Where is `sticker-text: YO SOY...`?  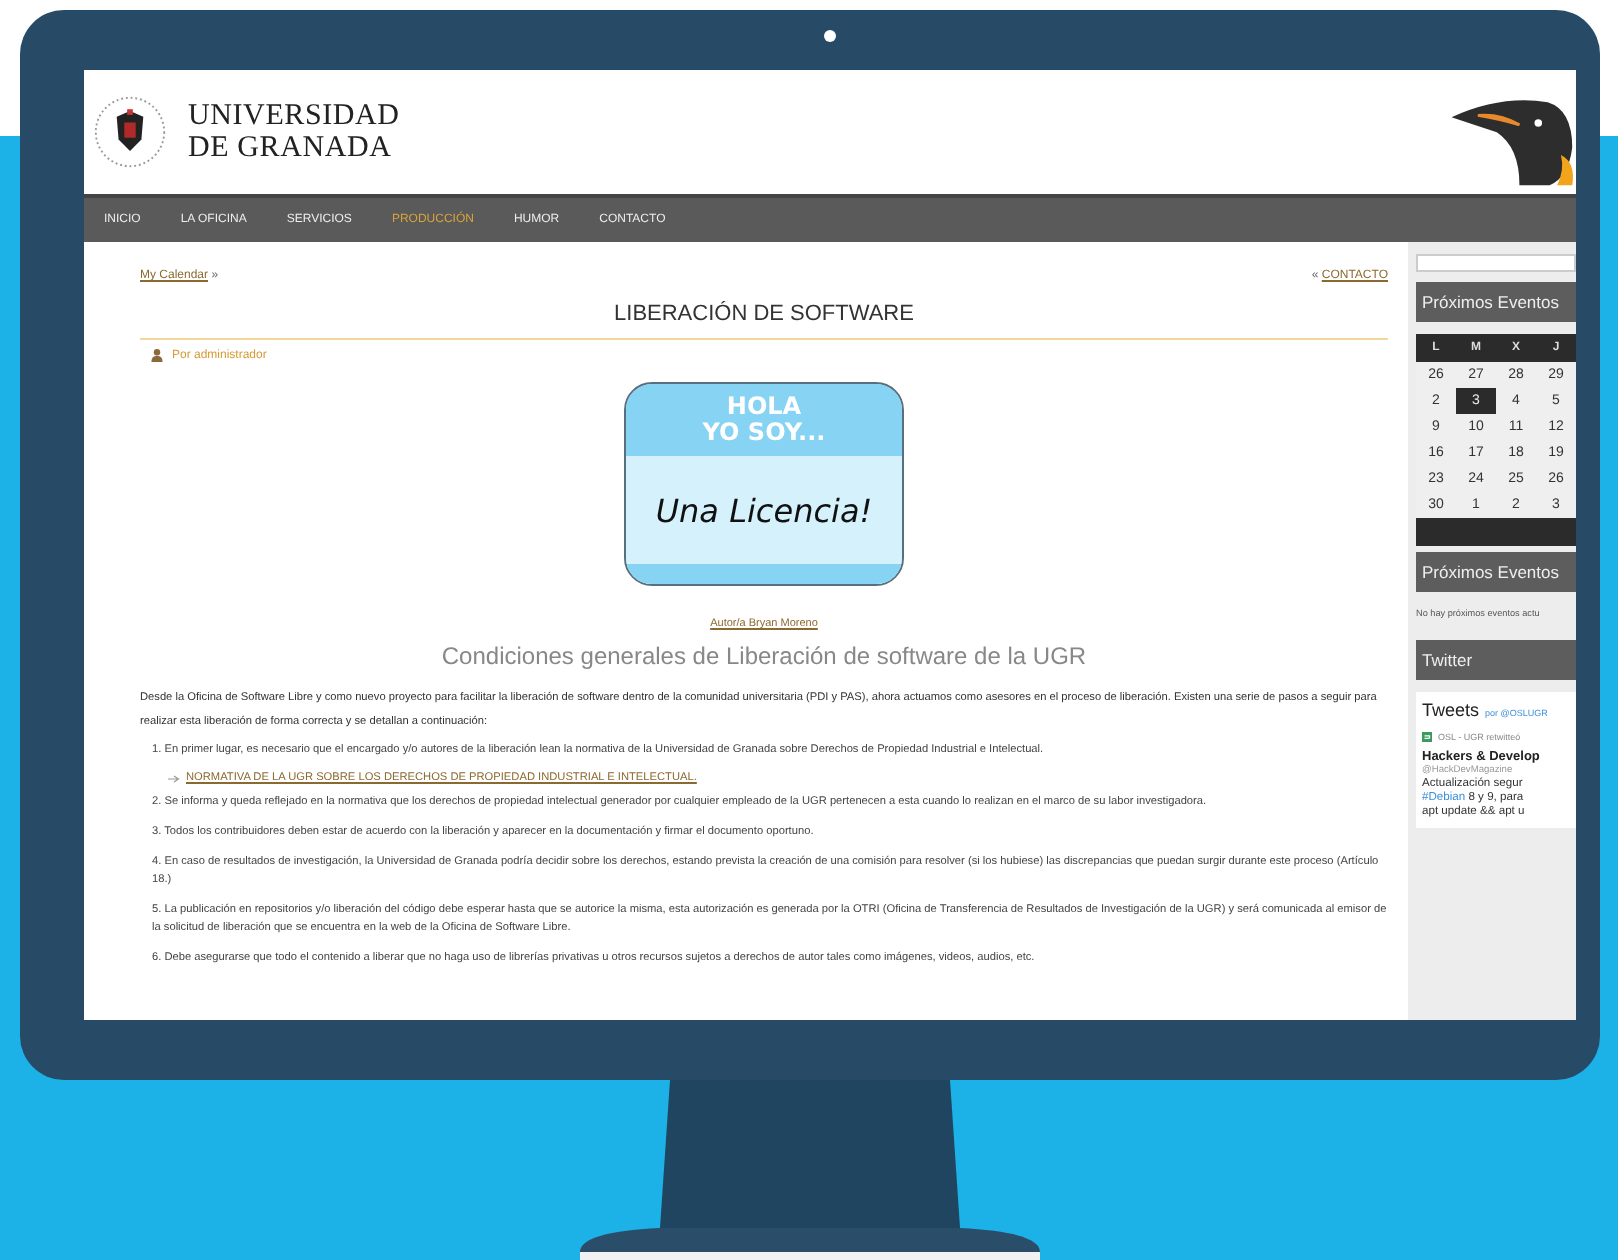 sticker-text: YO SOY... is located at coordinates (764, 433).